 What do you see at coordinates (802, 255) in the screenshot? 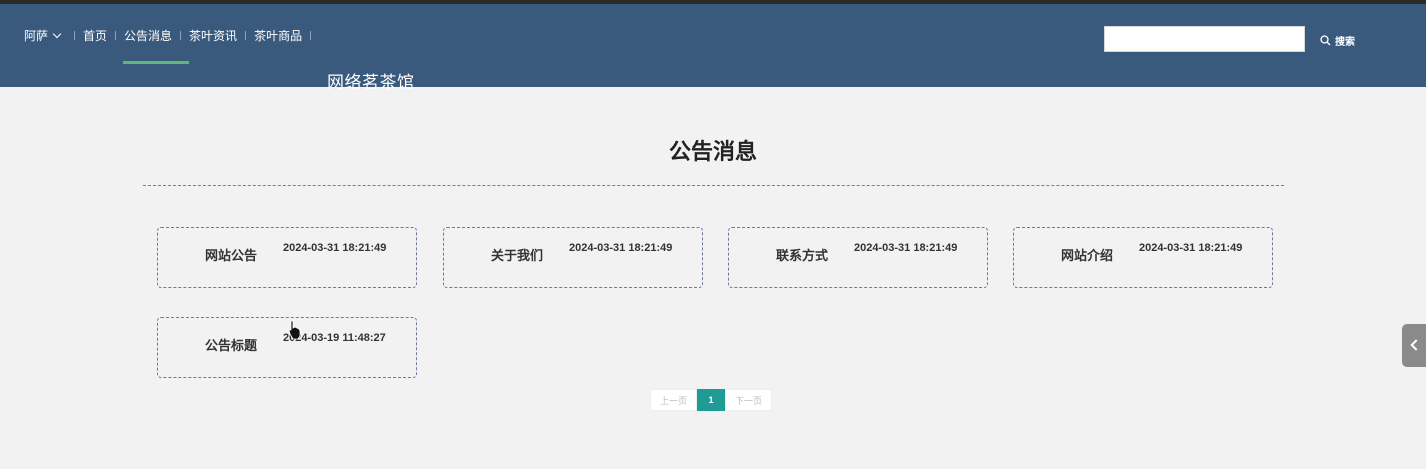
I see `announcement-title: 联系方式` at bounding box center [802, 255].